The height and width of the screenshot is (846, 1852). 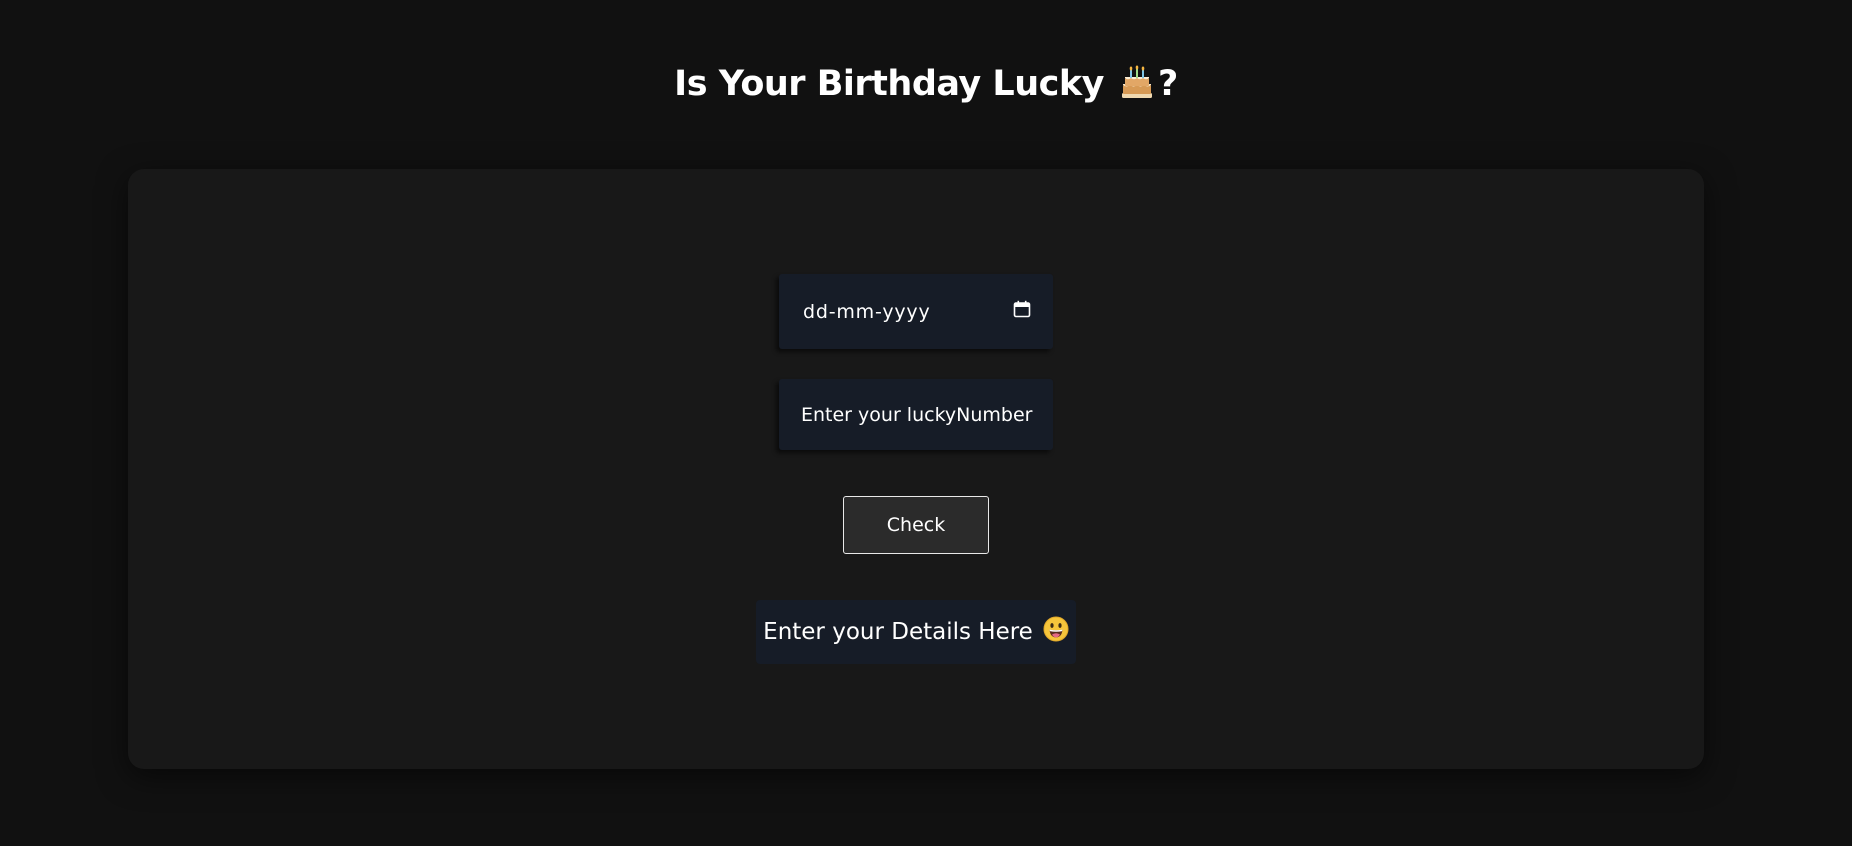 I want to click on lucky-number-input: Enter your luckyNumber, so click(x=916, y=414).